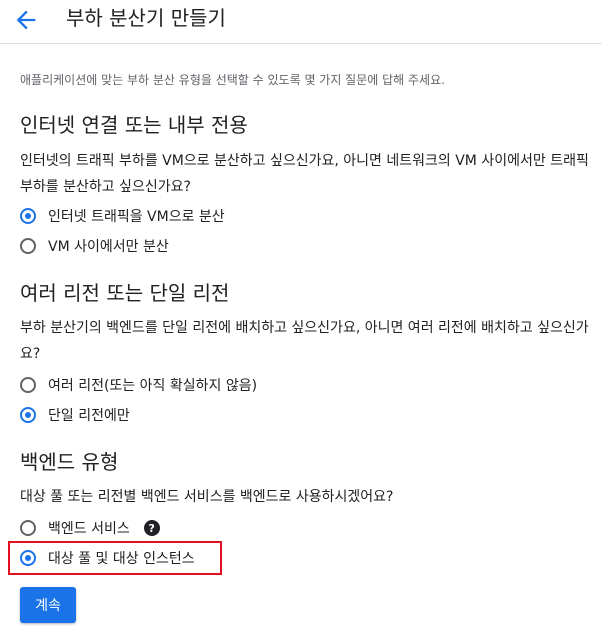 The width and height of the screenshot is (602, 637). I want to click on page-title: 부하 분산기 만들기, so click(146, 18).